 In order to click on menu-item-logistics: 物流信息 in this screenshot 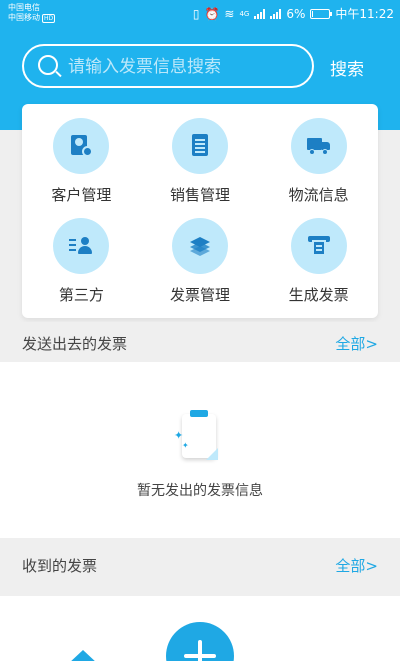, I will do `click(318, 168)`.